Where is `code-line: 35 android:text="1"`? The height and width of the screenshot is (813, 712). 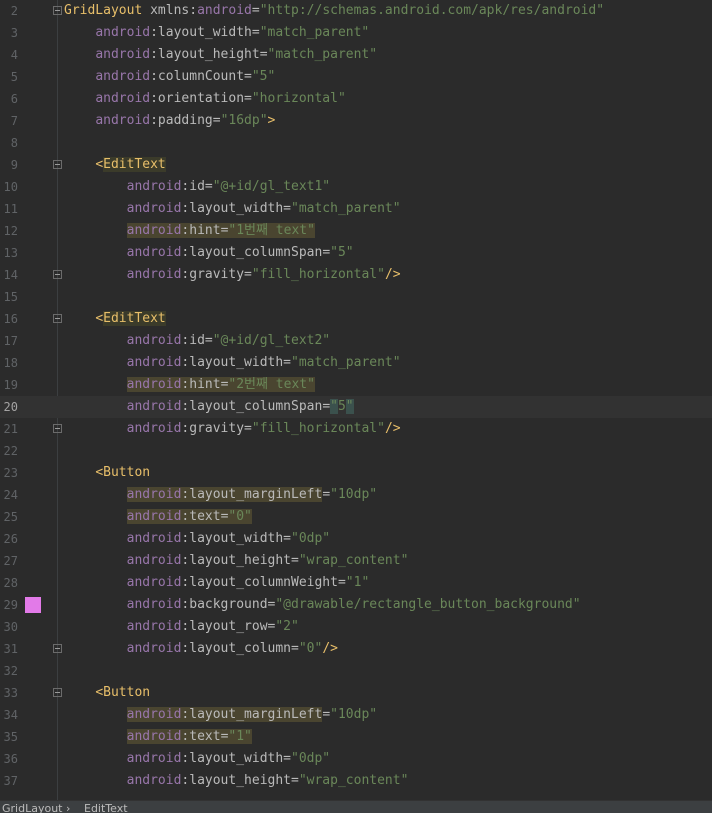 code-line: 35 android:text="1" is located at coordinates (356, 737).